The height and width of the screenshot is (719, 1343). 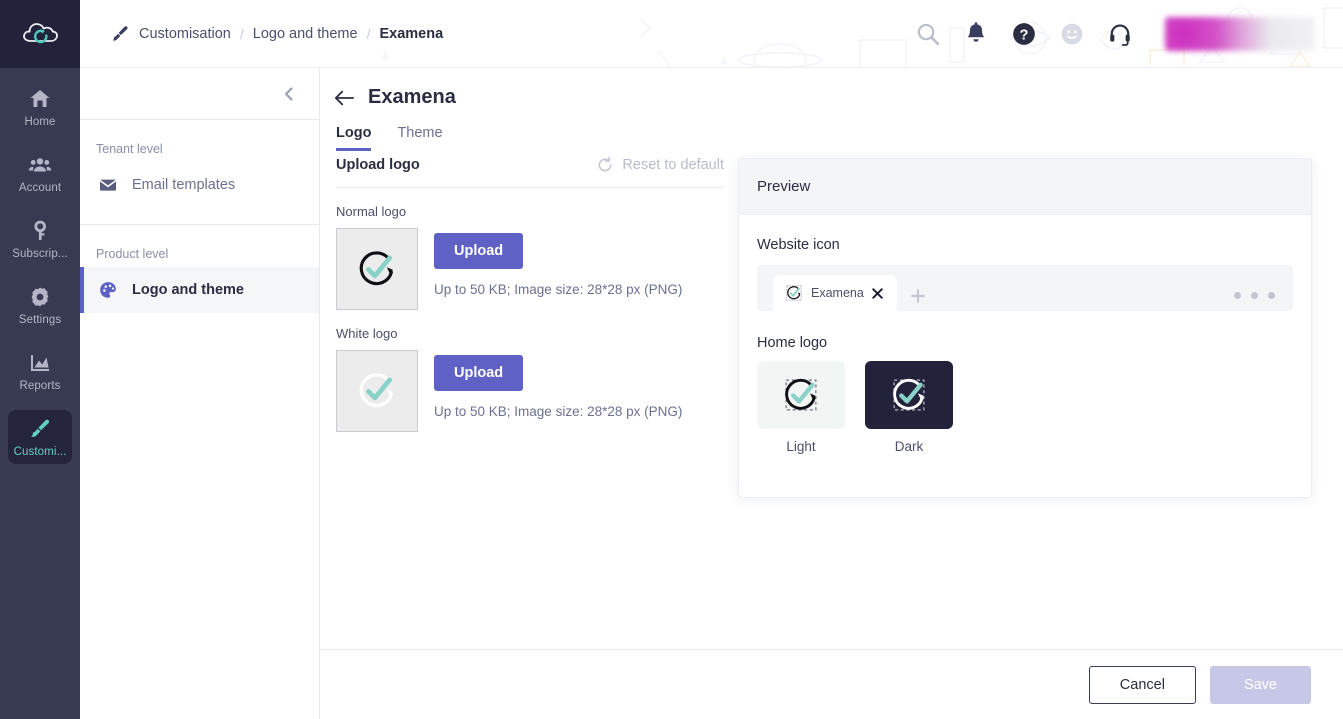 I want to click on close-icon, so click(x=877, y=293).